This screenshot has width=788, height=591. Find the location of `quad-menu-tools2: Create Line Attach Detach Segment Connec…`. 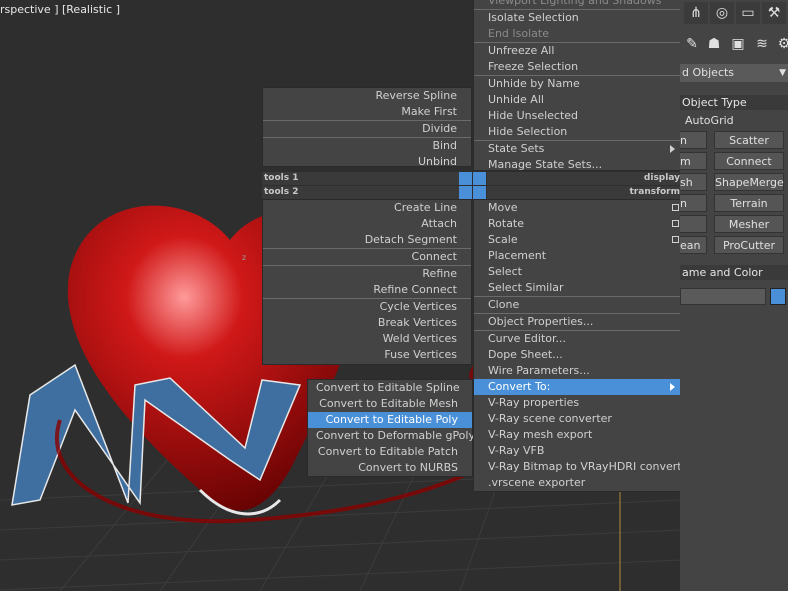

quad-menu-tools2: Create Line Attach Detach Segment Connec… is located at coordinates (367, 282).